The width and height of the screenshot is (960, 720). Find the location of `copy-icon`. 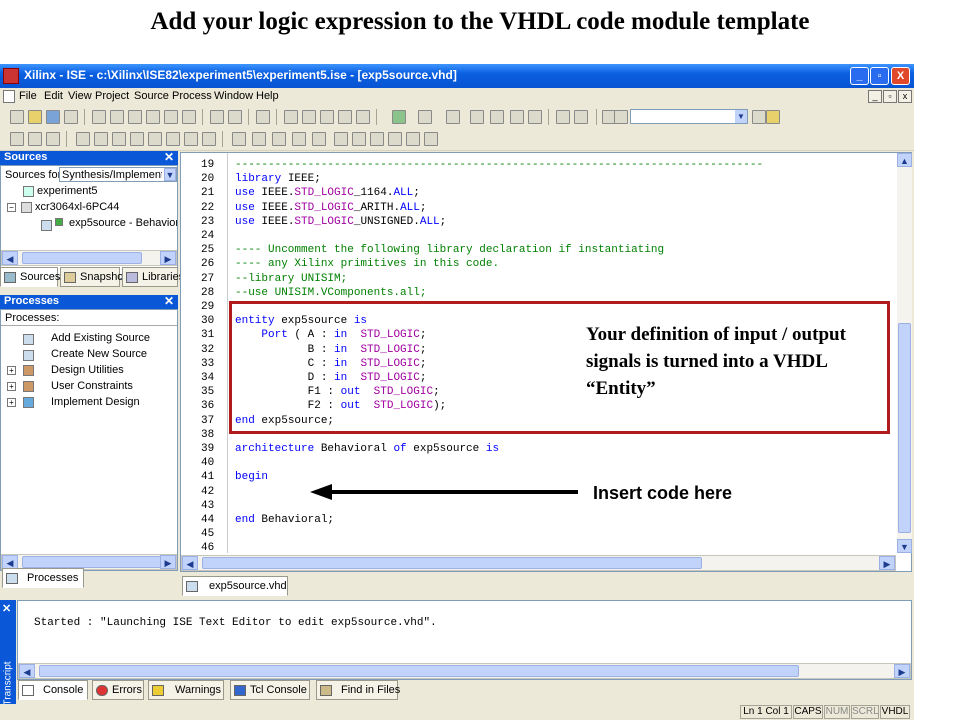

copy-icon is located at coordinates (135, 117).